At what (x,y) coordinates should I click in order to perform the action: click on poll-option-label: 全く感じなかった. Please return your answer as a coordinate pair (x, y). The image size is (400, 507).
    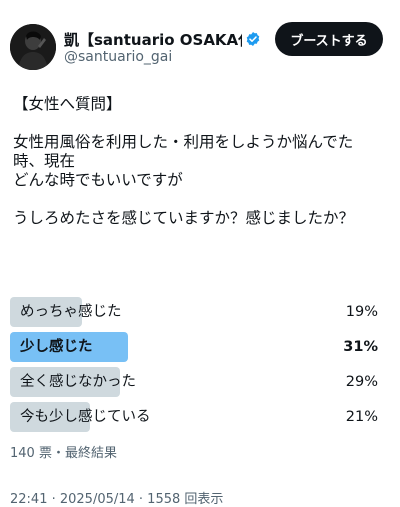
    Looking at the image, I should click on (78, 382).